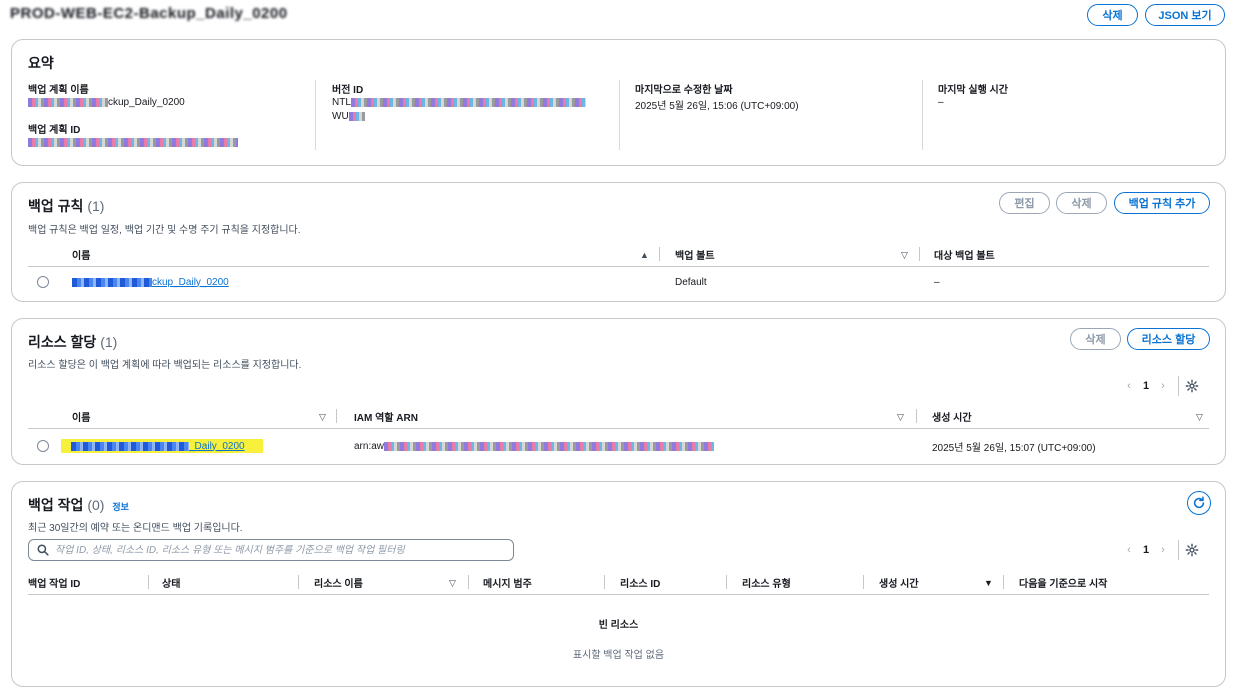  Describe the element at coordinates (278, 550) in the screenshot. I see `search-input` at that location.